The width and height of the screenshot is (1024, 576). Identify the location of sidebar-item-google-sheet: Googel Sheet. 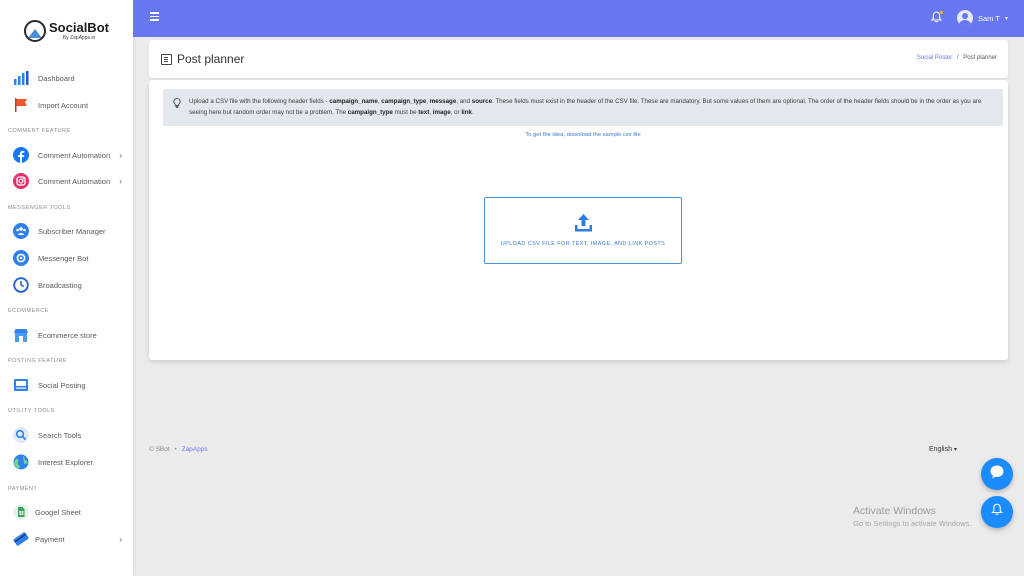
(71, 512).